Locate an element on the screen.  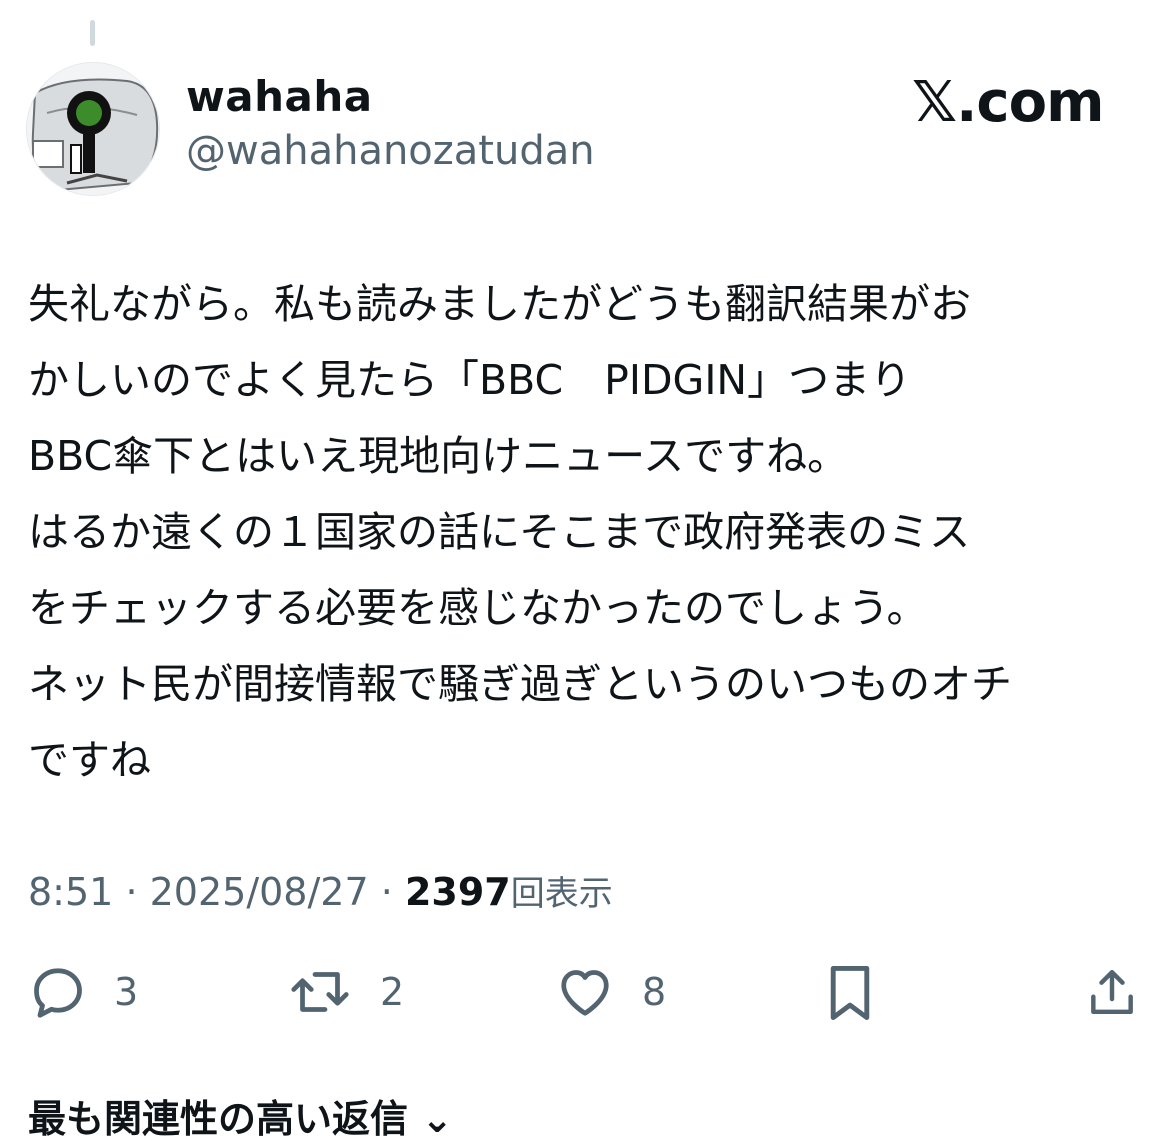
view-label: 回表示 is located at coordinates (561, 894).